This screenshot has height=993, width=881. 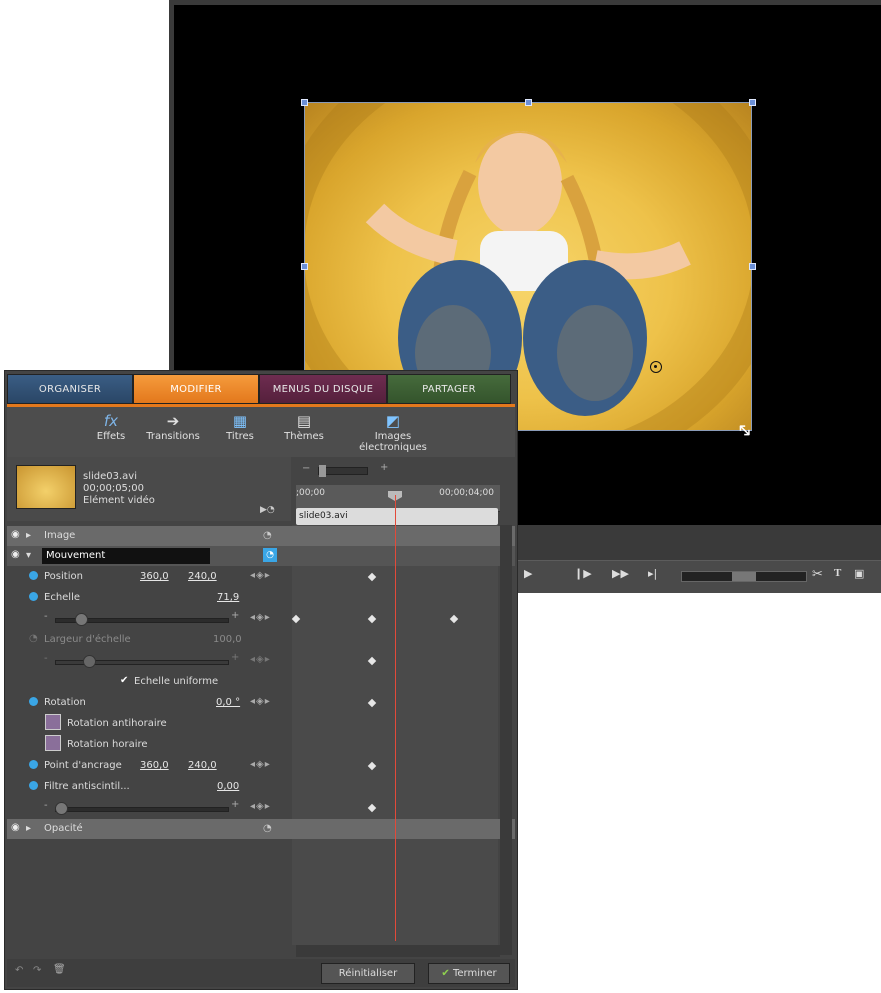 What do you see at coordinates (154, 576) in the screenshot?
I see `position-x-value: 360,0` at bounding box center [154, 576].